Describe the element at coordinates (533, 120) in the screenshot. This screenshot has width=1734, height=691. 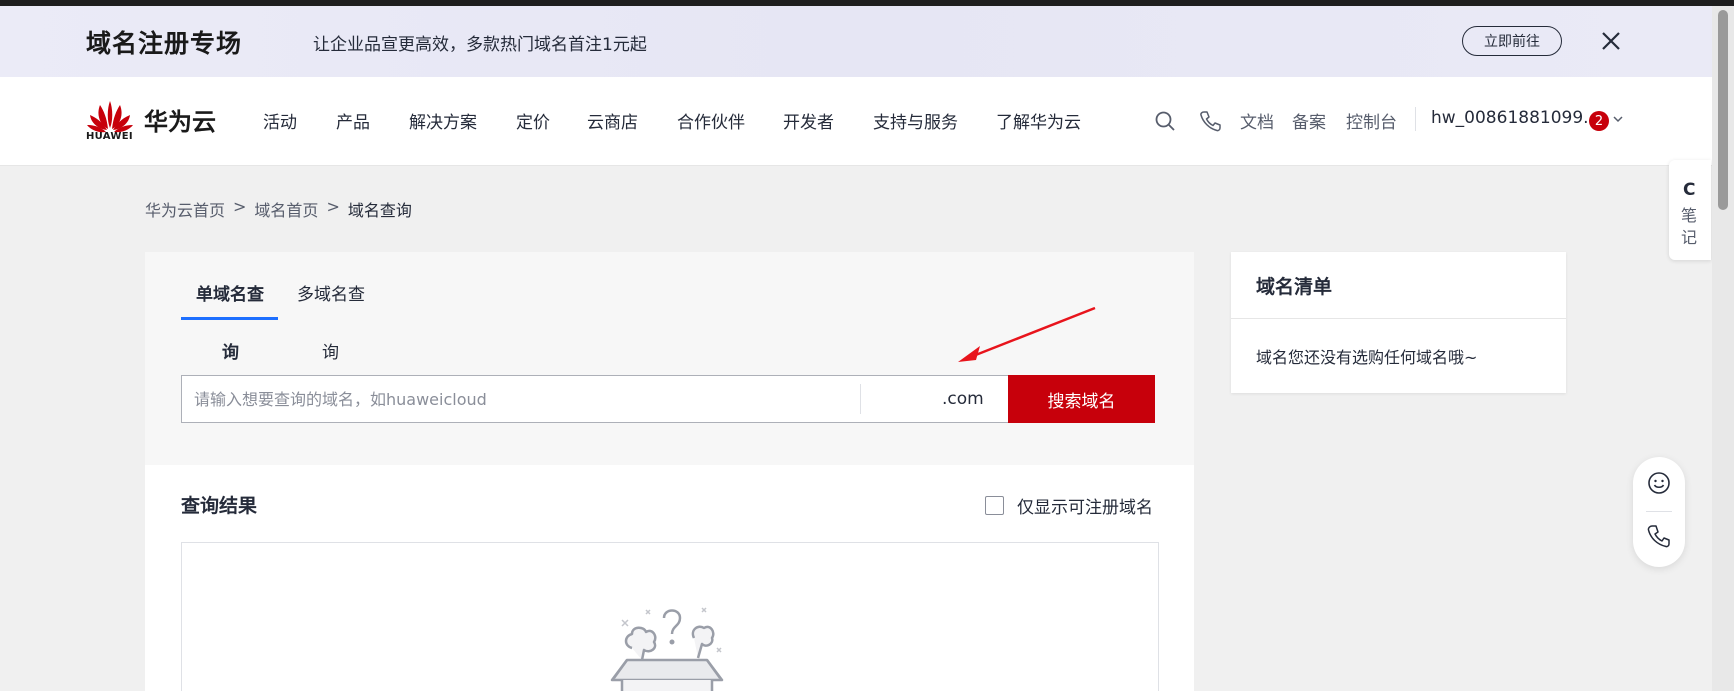
I see `nav-item-pricing: 定价` at that location.